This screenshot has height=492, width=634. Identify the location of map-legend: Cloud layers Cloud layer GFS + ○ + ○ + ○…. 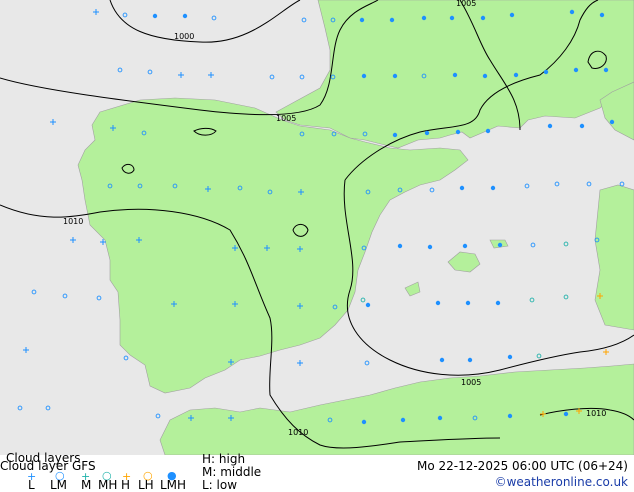
(317, 472).